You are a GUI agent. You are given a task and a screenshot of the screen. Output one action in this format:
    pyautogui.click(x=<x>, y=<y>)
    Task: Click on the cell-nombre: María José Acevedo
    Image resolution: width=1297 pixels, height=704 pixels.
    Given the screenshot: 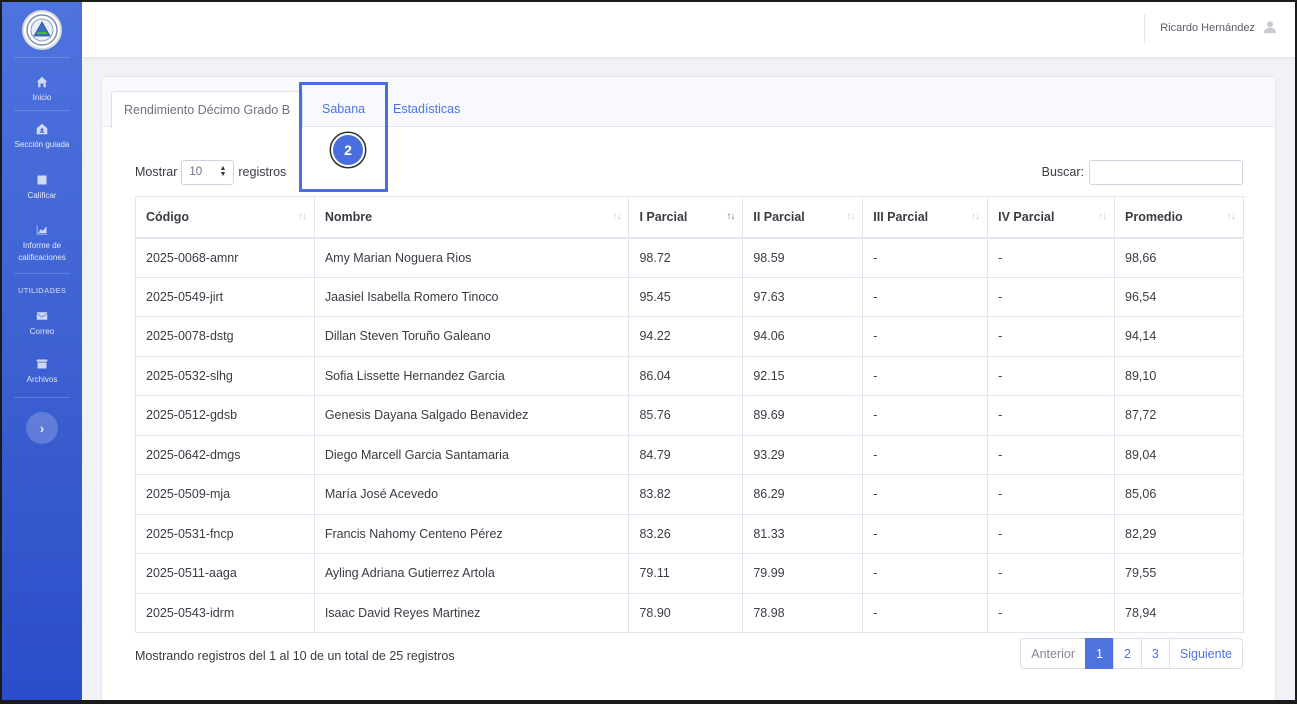 What is the action you would take?
    pyautogui.click(x=471, y=494)
    